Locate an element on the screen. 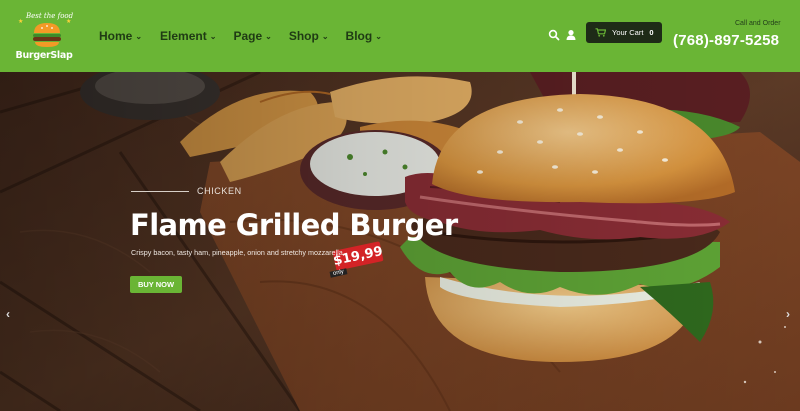 The width and height of the screenshot is (800, 411). nav-item-label: Page is located at coordinates (248, 36).